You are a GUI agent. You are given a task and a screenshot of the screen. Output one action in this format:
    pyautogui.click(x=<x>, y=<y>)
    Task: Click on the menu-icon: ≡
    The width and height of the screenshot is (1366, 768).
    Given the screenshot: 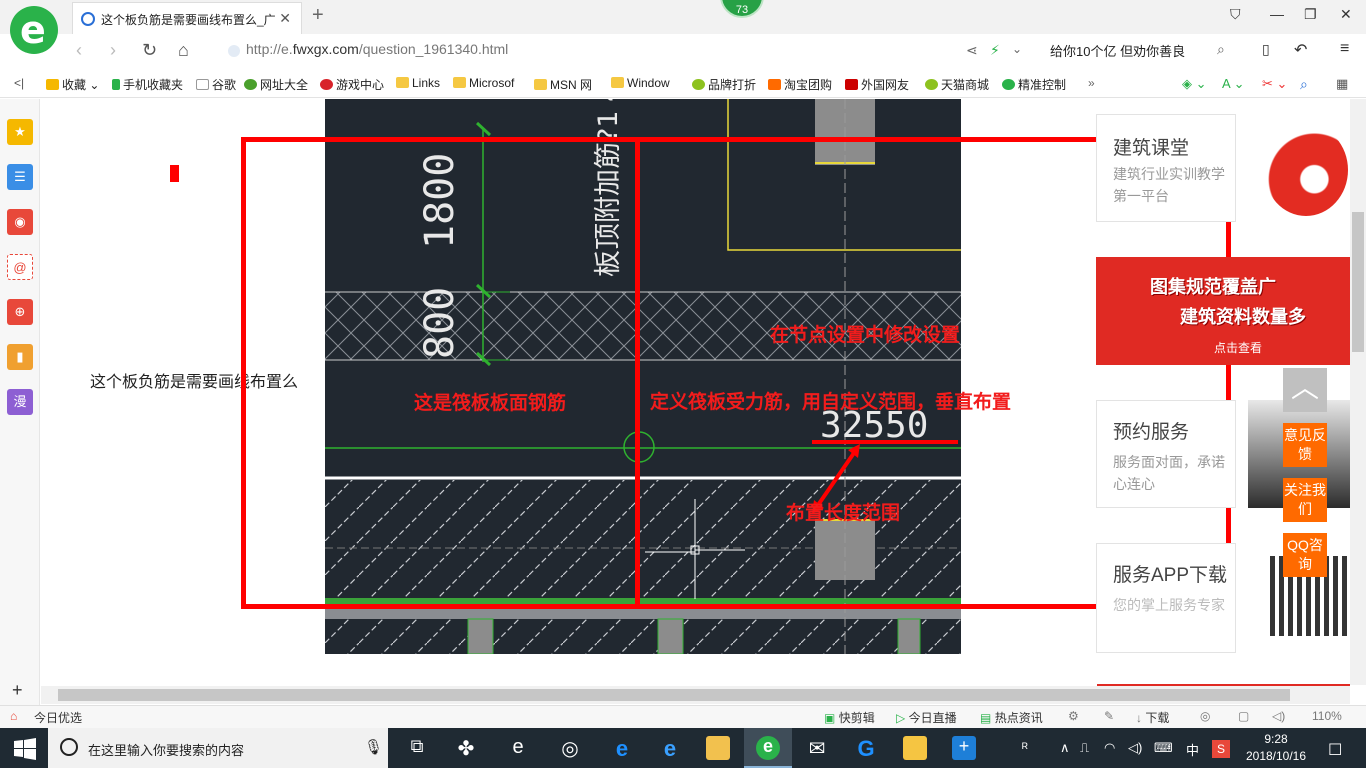 What is the action you would take?
    pyautogui.click(x=1344, y=49)
    